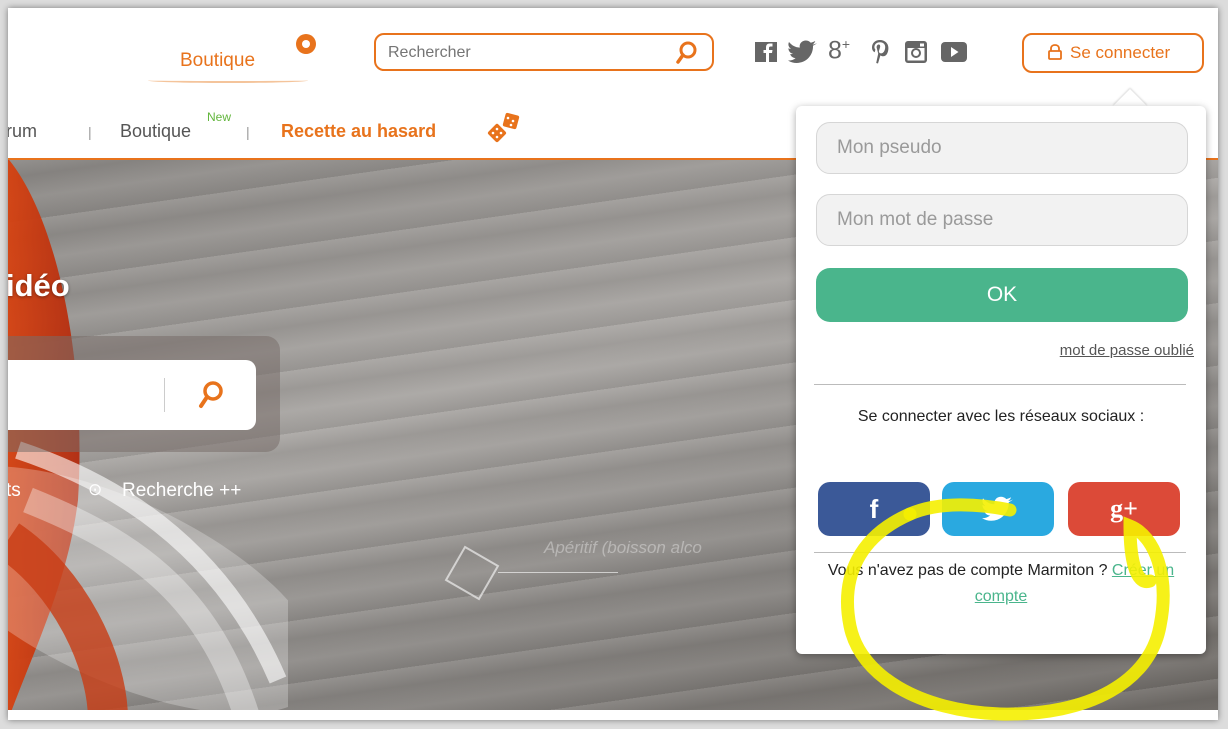  I want to click on password-input, so click(1002, 220).